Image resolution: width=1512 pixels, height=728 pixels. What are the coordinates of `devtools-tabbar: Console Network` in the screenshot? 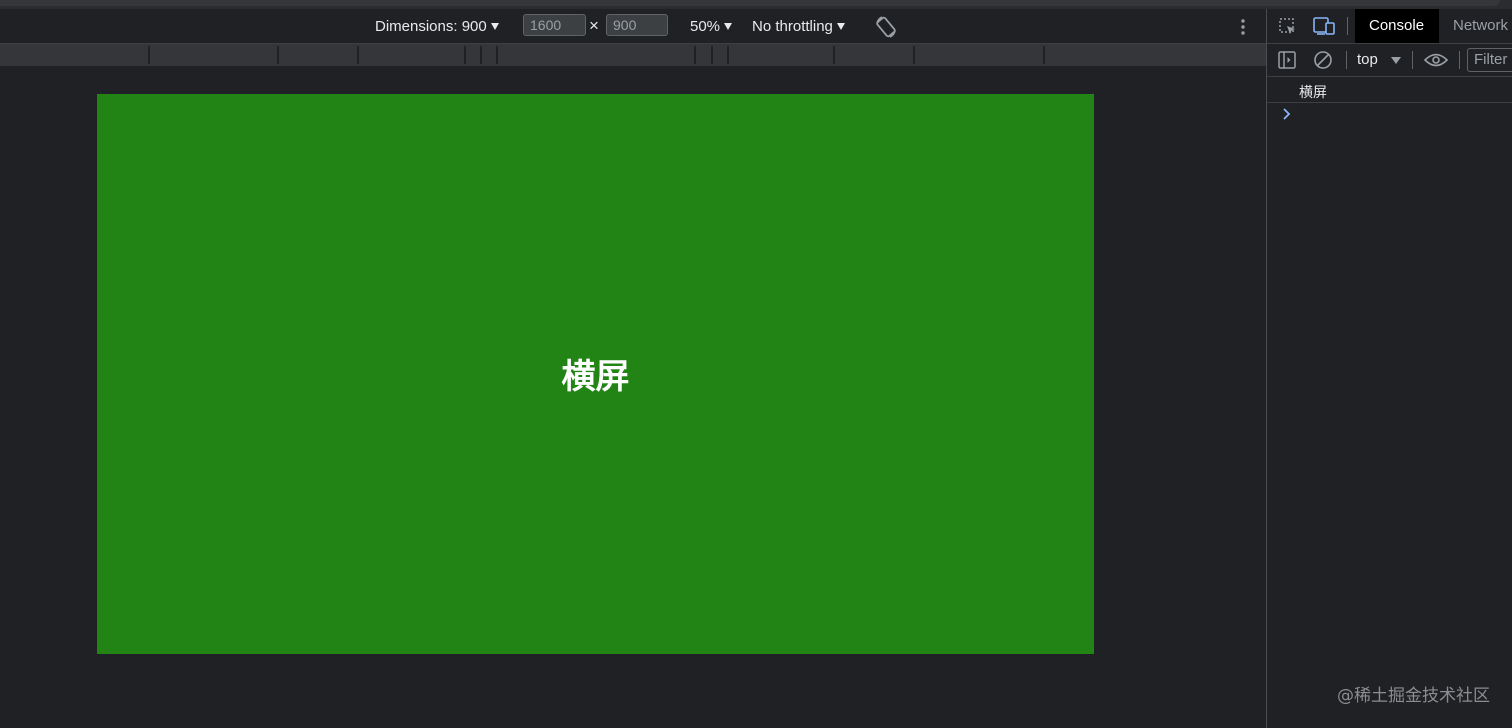 It's located at (1389, 26).